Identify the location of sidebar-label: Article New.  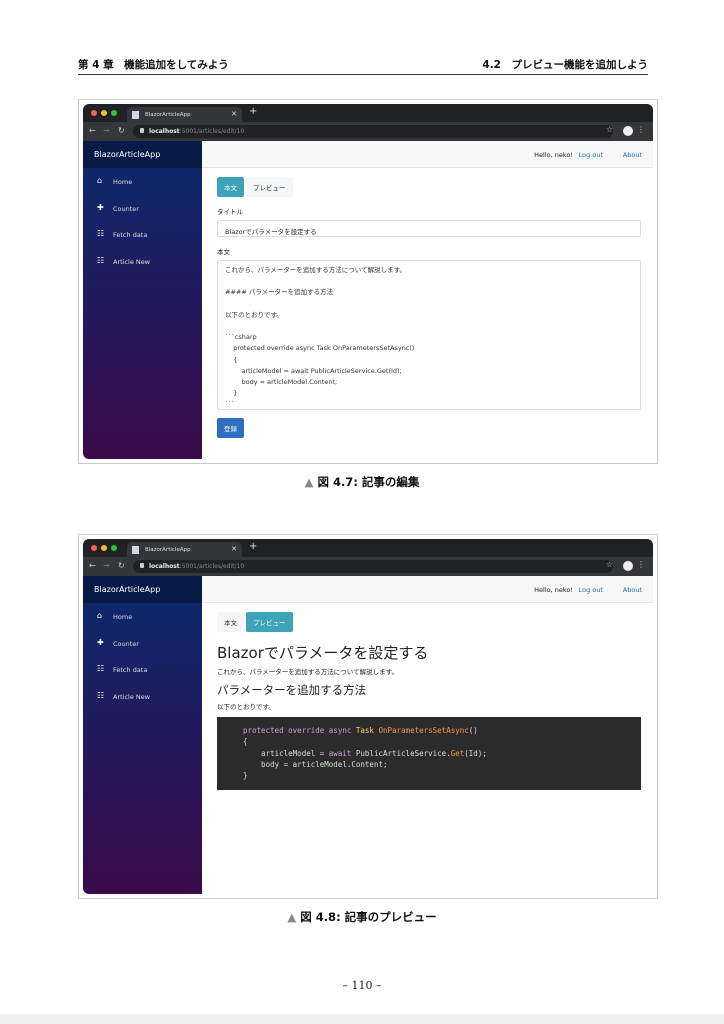
(132, 696).